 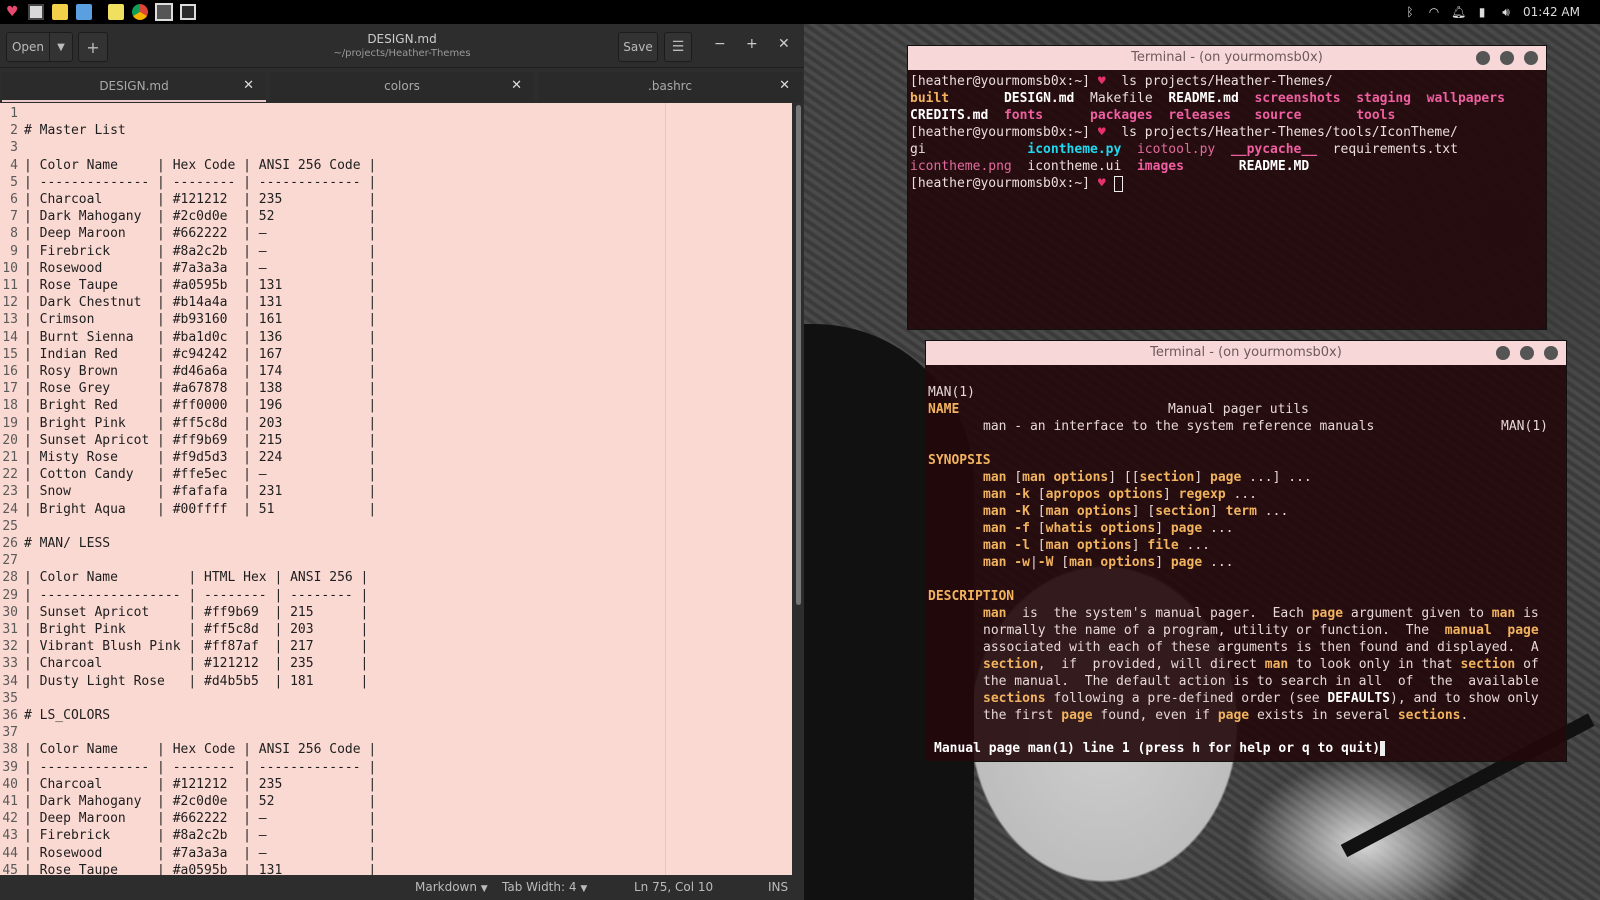 I want to click on tab-colors: colors ✕, so click(x=402, y=87).